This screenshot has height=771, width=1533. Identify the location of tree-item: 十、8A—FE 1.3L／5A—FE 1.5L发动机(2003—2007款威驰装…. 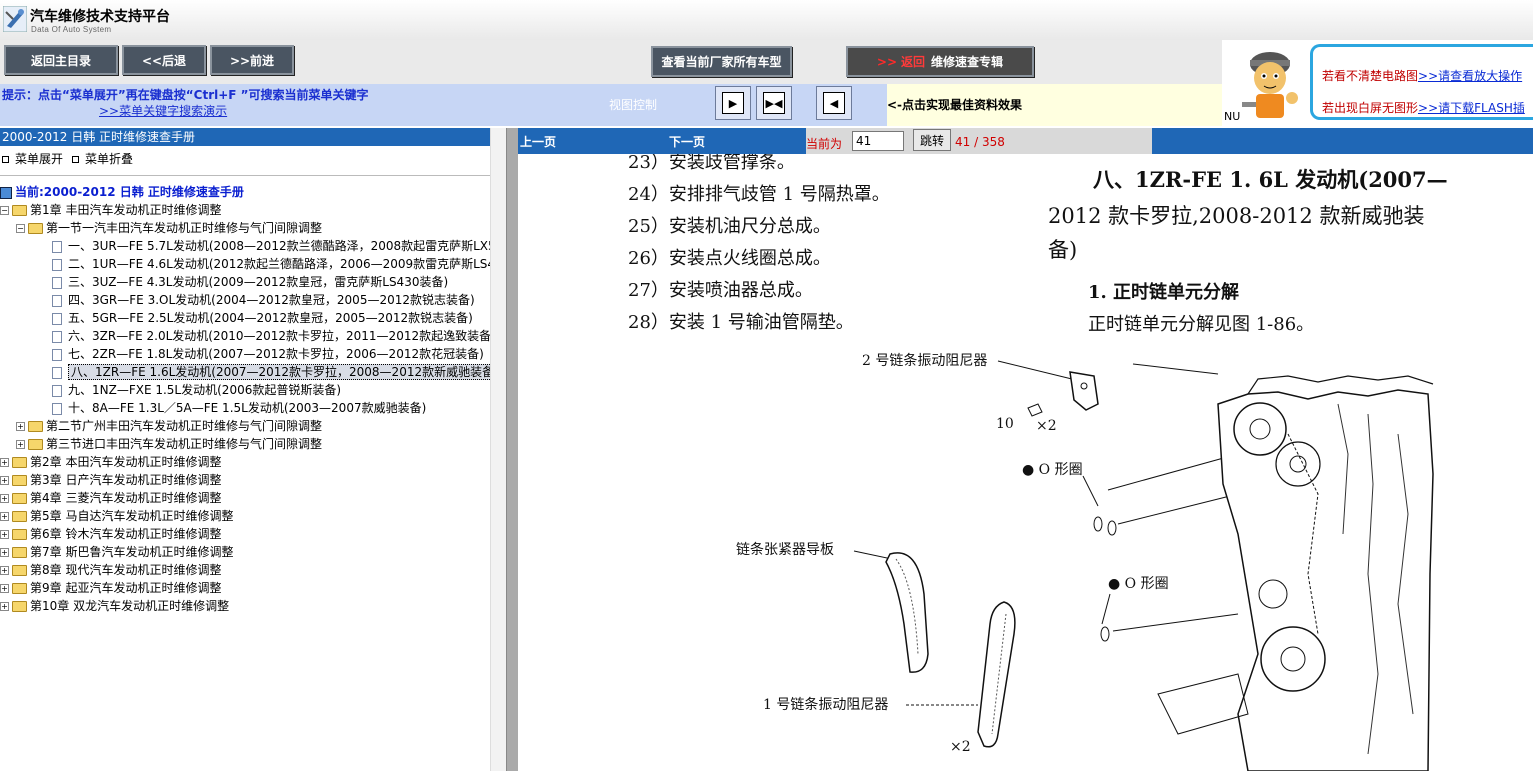
(239, 408).